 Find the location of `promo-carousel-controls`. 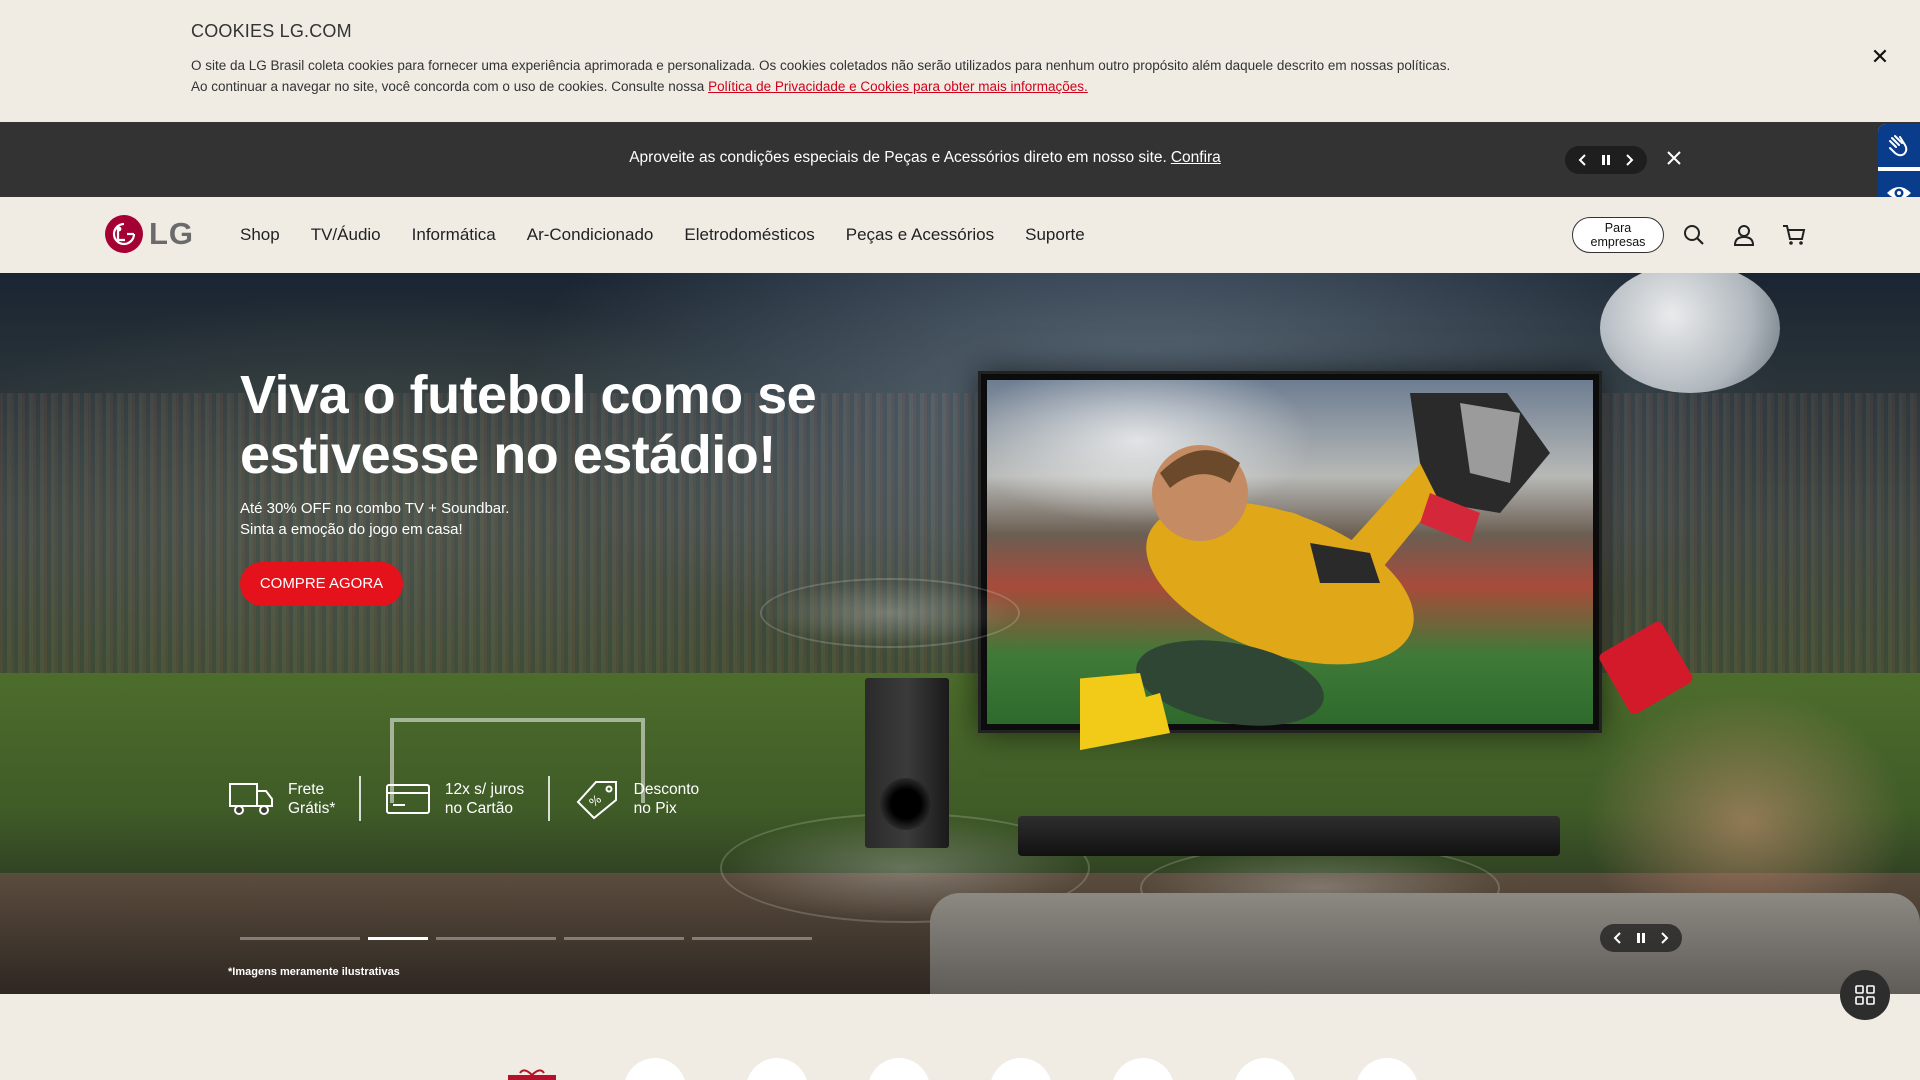

promo-carousel-controls is located at coordinates (1606, 160).